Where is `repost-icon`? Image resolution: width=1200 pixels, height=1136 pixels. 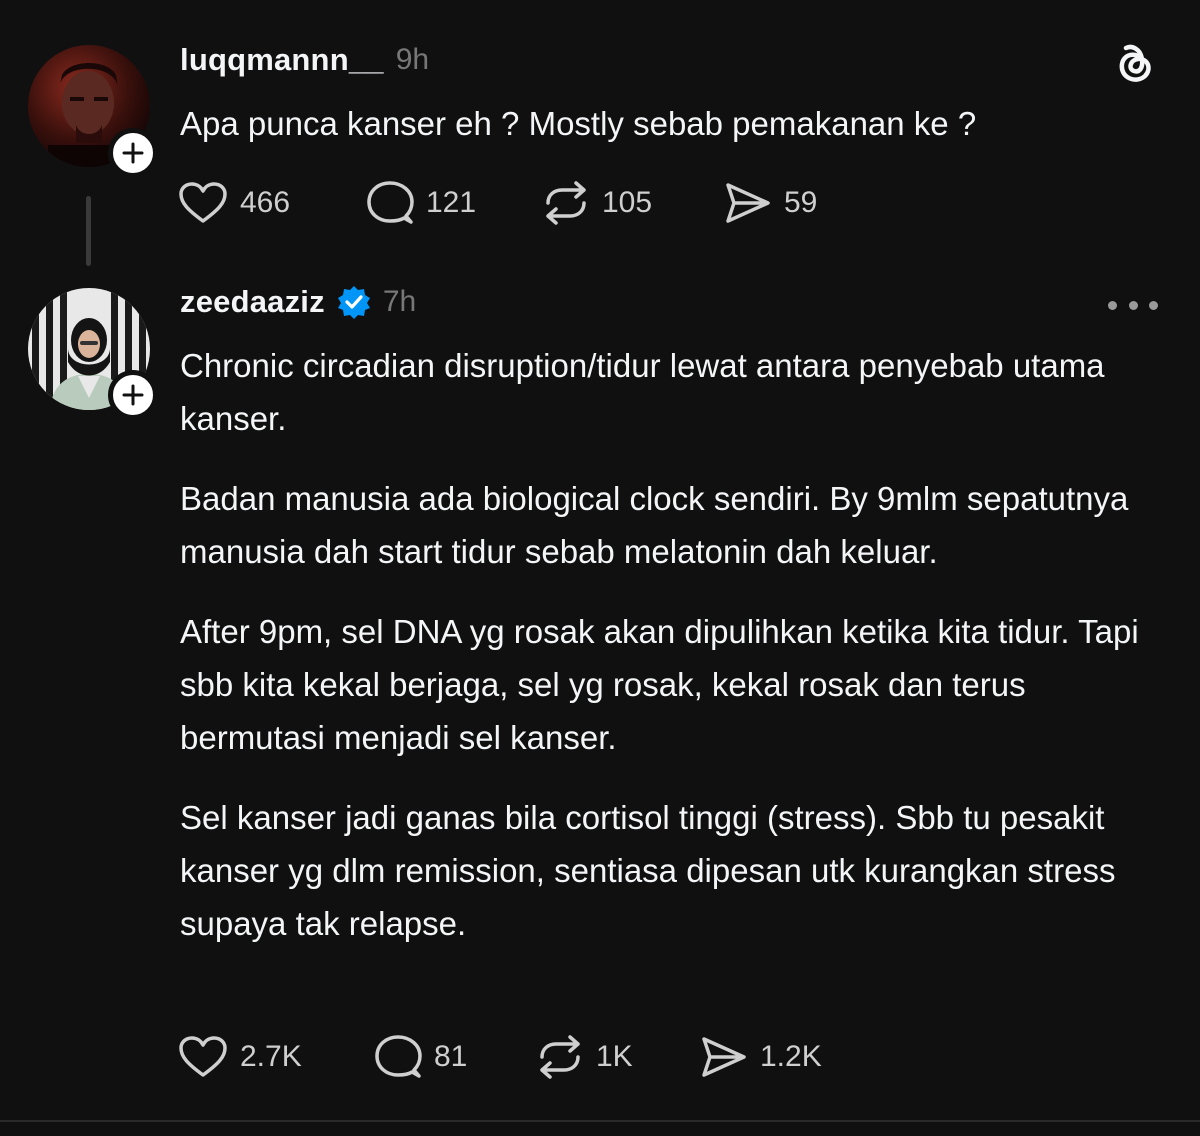
repost-icon is located at coordinates (560, 1057).